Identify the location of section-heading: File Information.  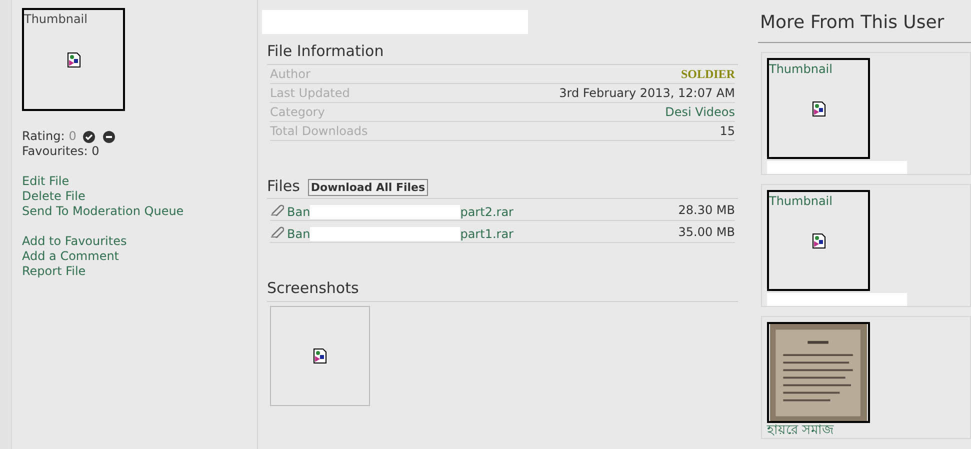
(325, 51).